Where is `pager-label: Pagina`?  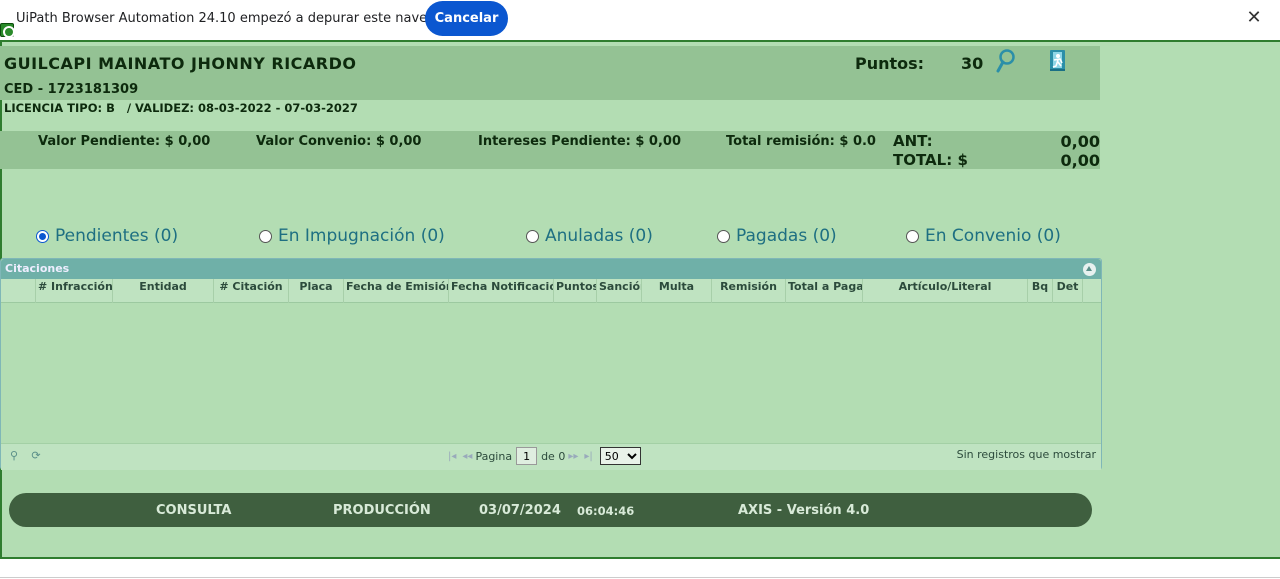
pager-label: Pagina is located at coordinates (494, 456).